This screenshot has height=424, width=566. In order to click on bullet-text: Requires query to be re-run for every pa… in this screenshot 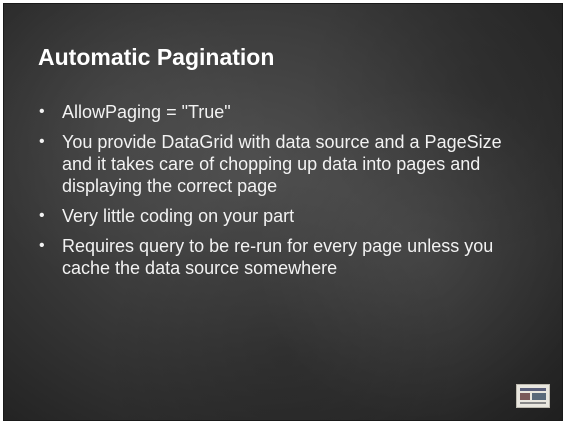, I will do `click(278, 257)`.